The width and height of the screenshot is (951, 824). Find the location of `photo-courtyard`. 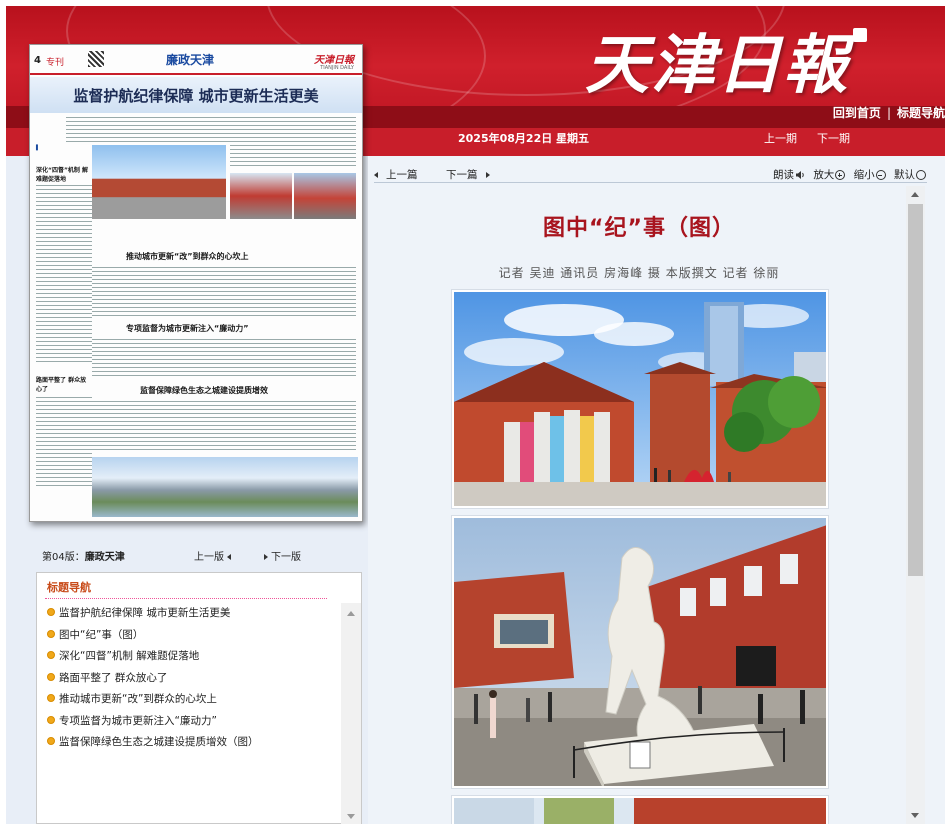

photo-courtyard is located at coordinates (640, 399).